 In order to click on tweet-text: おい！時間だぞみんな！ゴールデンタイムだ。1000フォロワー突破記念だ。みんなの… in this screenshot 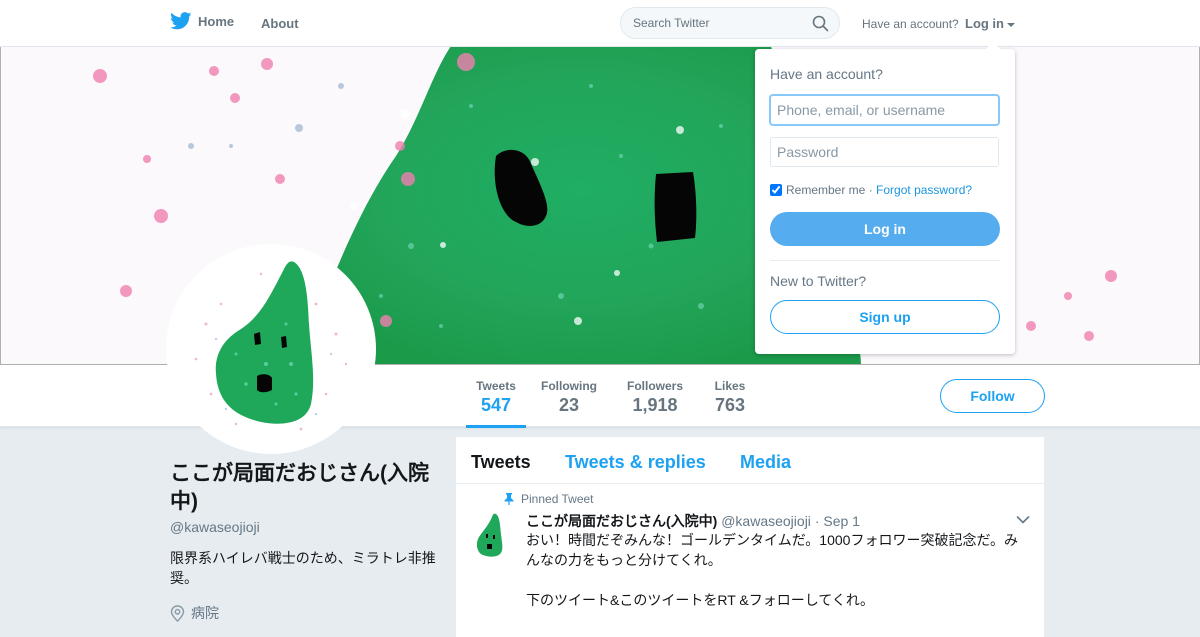, I will do `click(778, 580)`.